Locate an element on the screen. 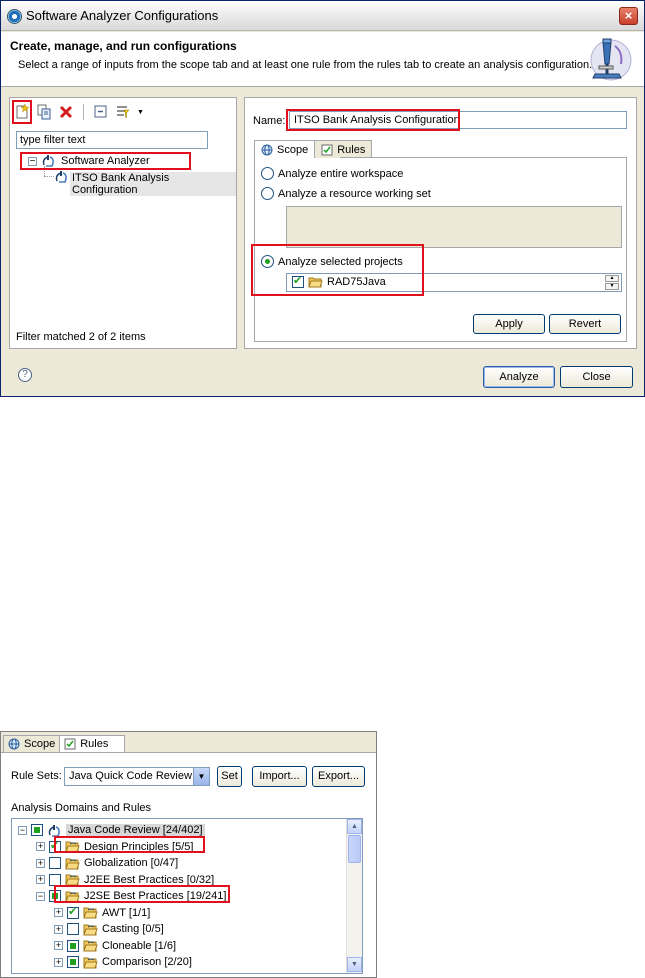 This screenshot has width=645, height=978. tree-row: − J2SE Best Practices [19/241] is located at coordinates (131, 896).